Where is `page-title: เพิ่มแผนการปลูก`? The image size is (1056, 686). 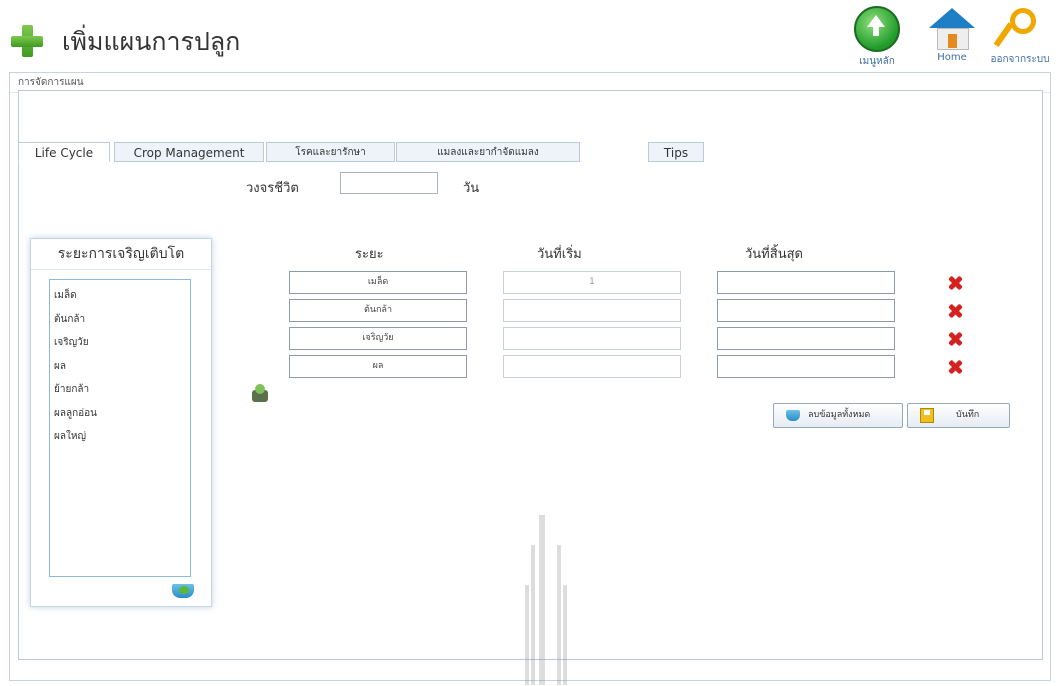
page-title: เพิ่มแผนการปลูก is located at coordinates (151, 41).